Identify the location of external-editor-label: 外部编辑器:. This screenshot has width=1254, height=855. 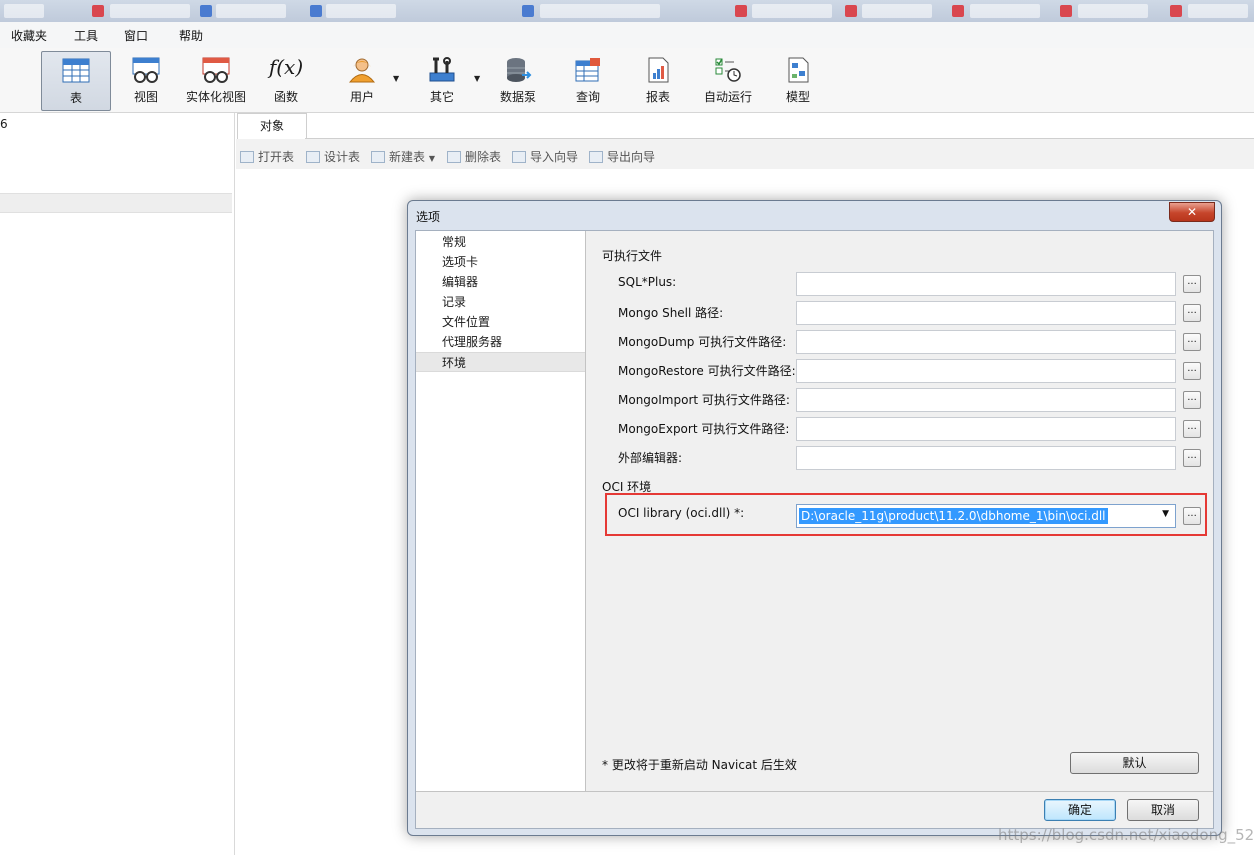
(650, 458).